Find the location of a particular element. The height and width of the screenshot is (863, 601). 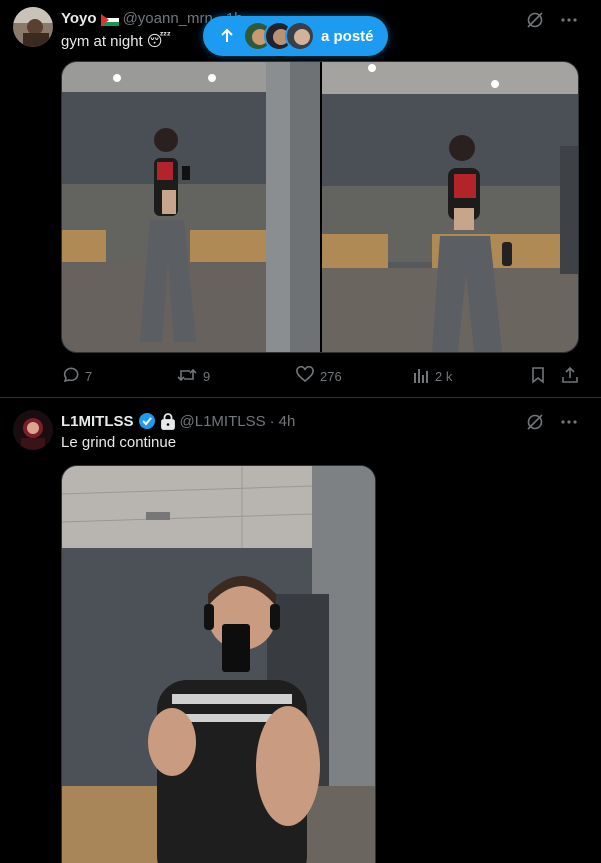

poster-avatar is located at coordinates (300, 36).